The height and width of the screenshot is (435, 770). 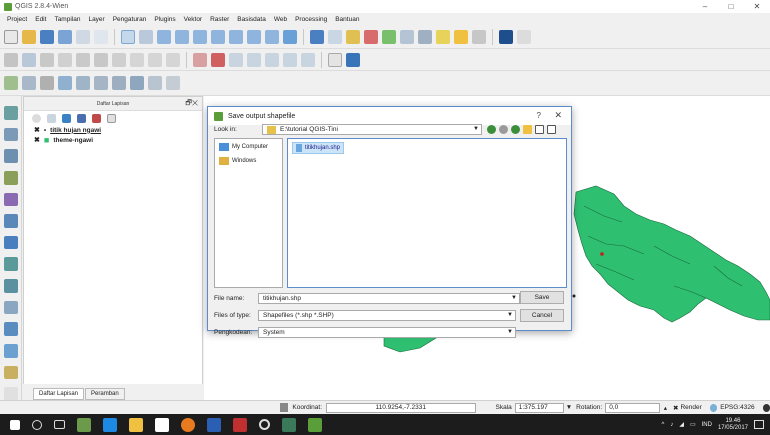 I want to click on edge-browser-icon, so click(x=110, y=424).